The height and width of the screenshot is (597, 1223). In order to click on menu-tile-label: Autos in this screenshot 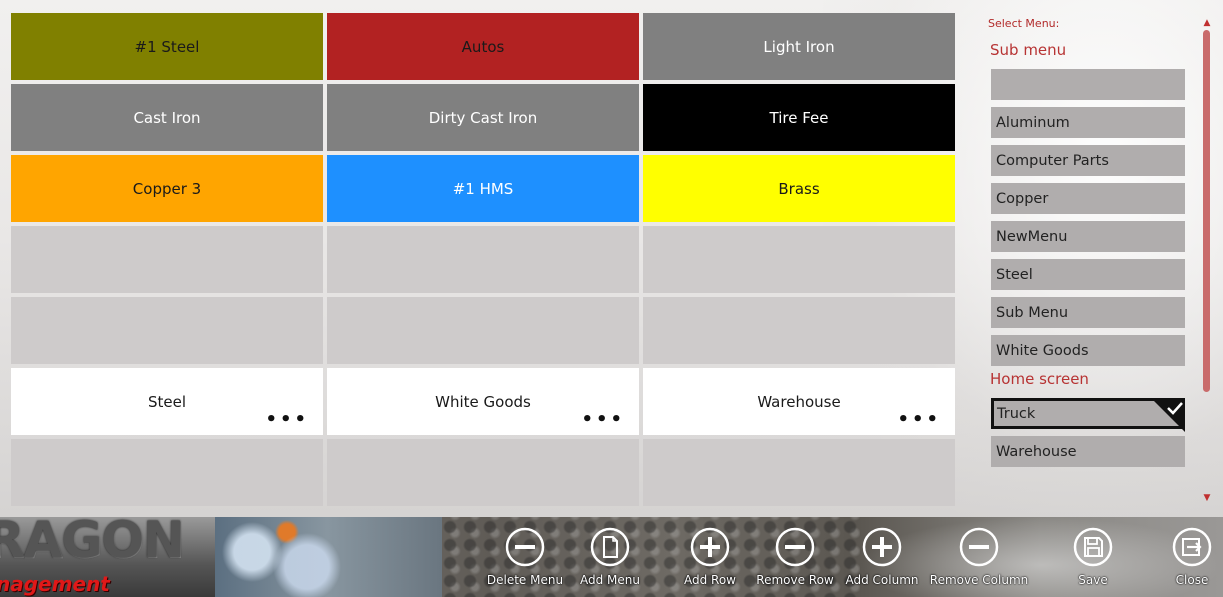, I will do `click(483, 46)`.